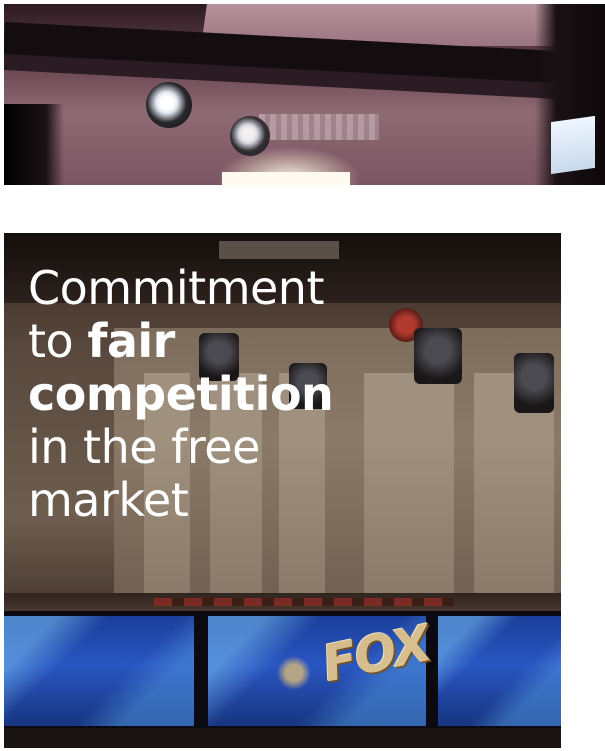 The height and width of the screenshot is (751, 605). I want to click on light-glow, so click(286, 178).